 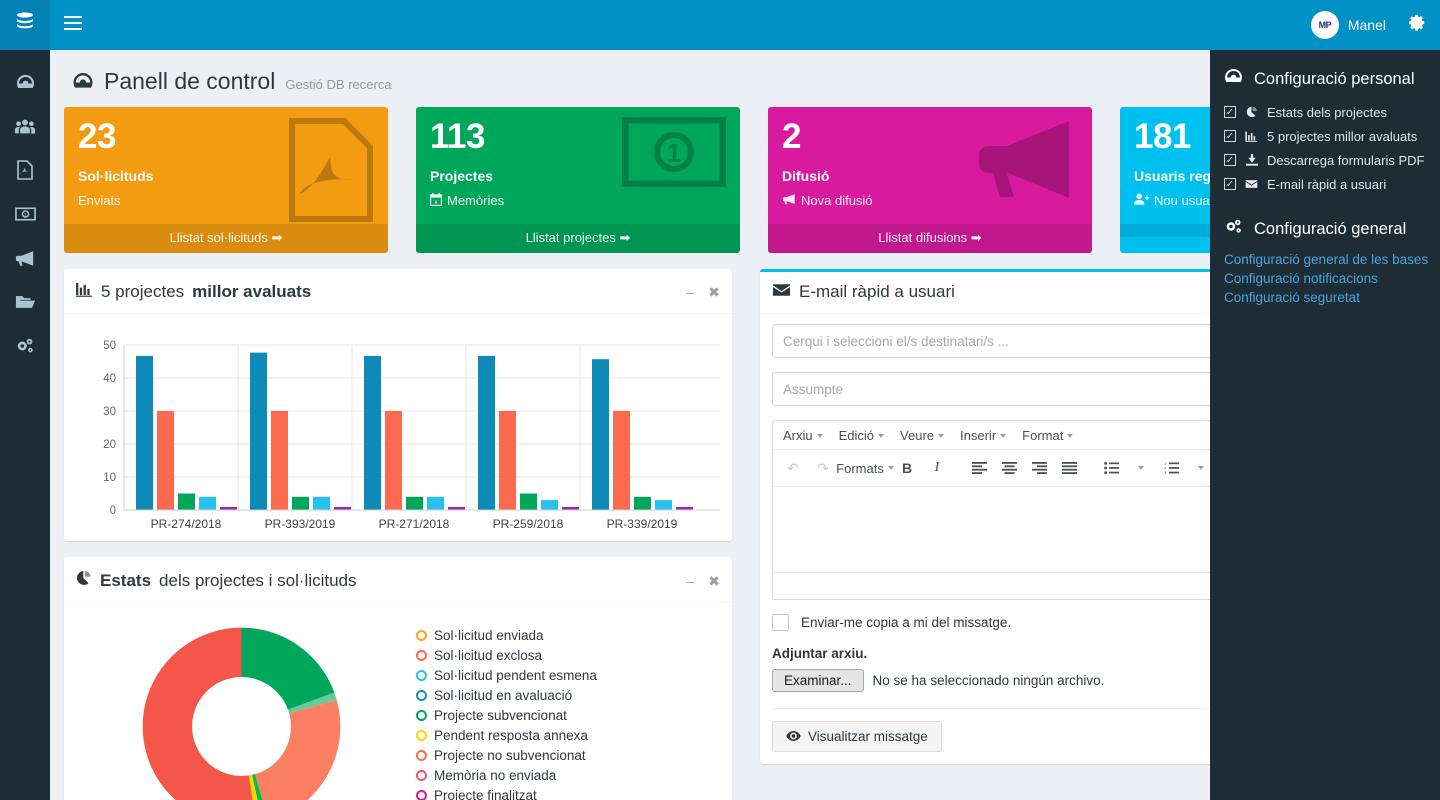 What do you see at coordinates (515, 675) in the screenshot?
I see `legend-label: Sol·licitud pendent esmena` at bounding box center [515, 675].